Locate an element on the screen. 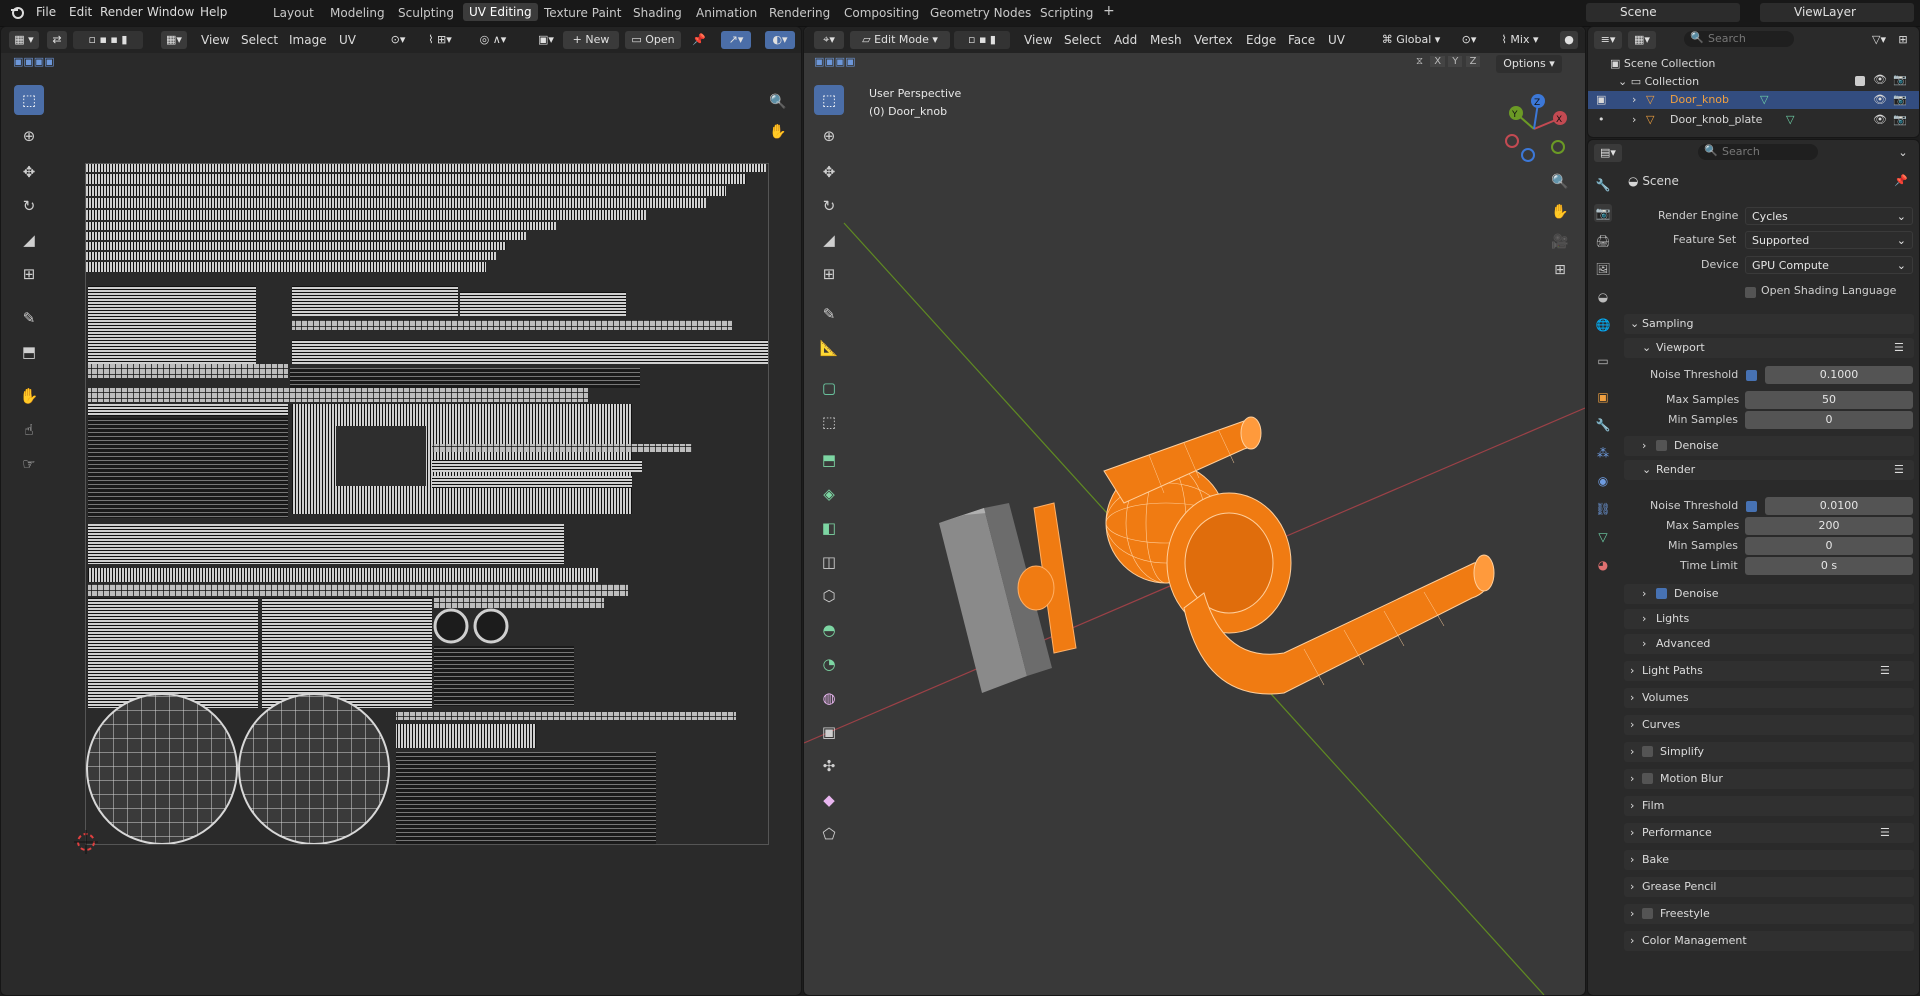 The width and height of the screenshot is (1920, 996). editor-type-button: ▦ ▾ is located at coordinates (24, 40).